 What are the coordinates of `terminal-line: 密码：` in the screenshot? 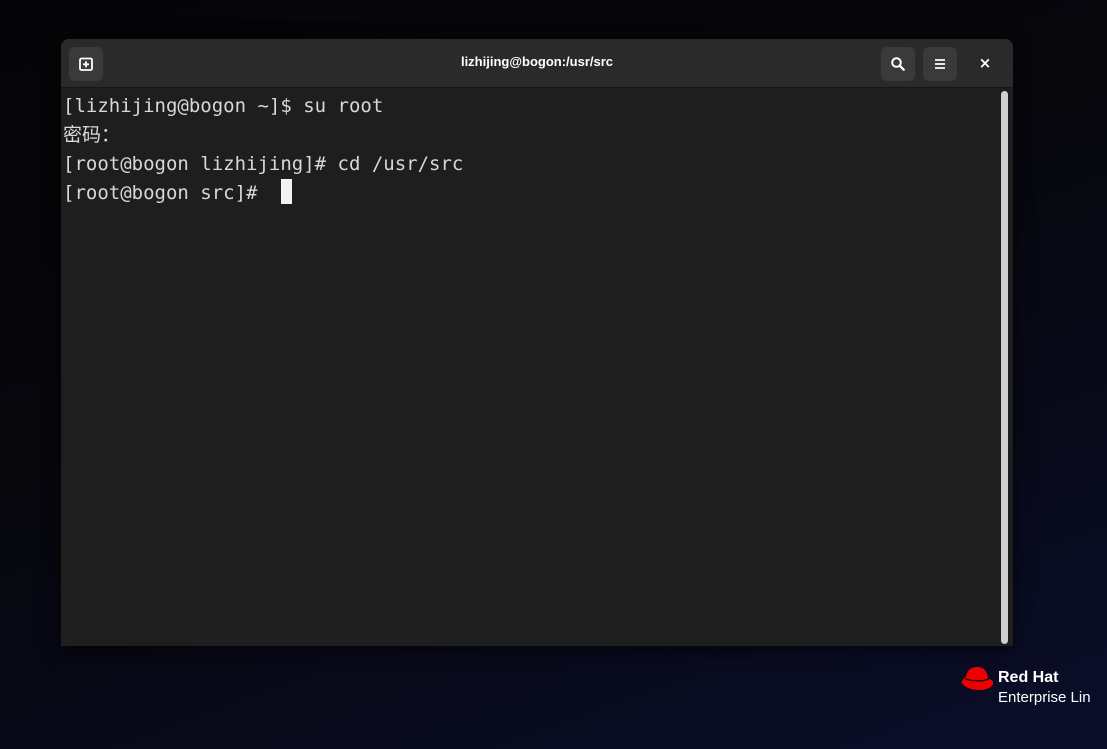 It's located at (92, 135).